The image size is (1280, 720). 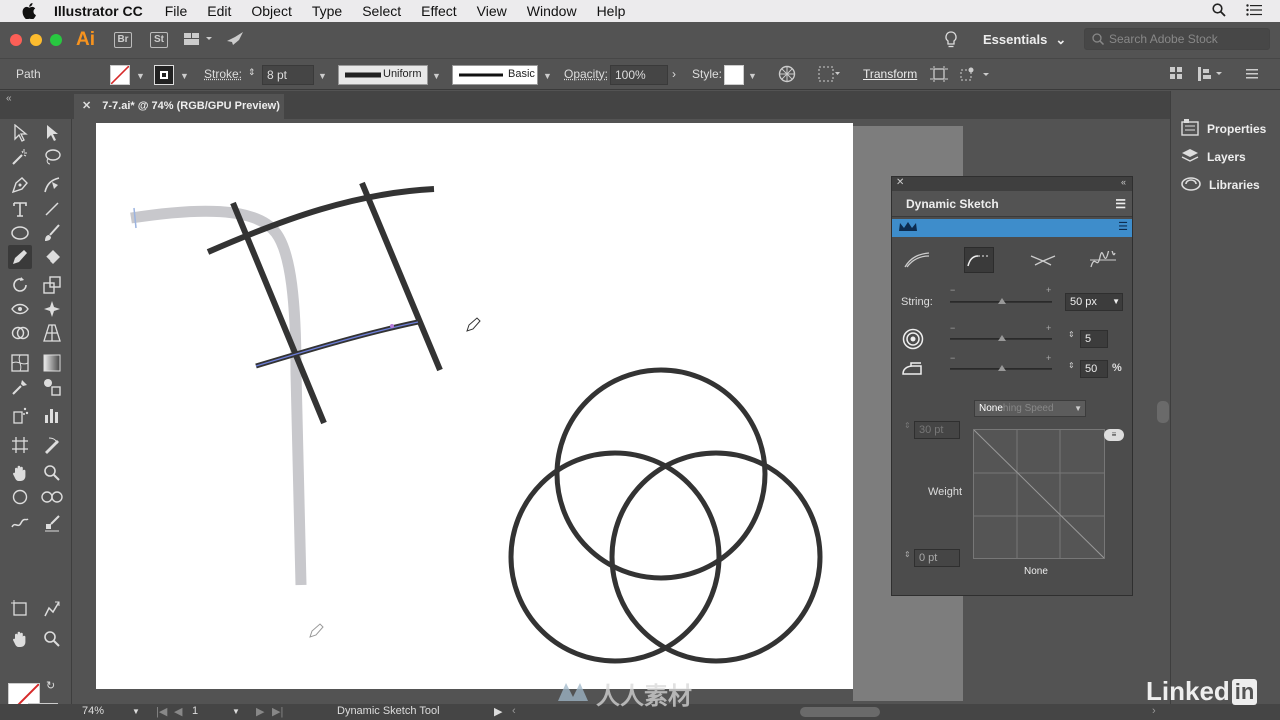 I want to click on stroke-stepper-icon: ⇕, so click(x=252, y=72).